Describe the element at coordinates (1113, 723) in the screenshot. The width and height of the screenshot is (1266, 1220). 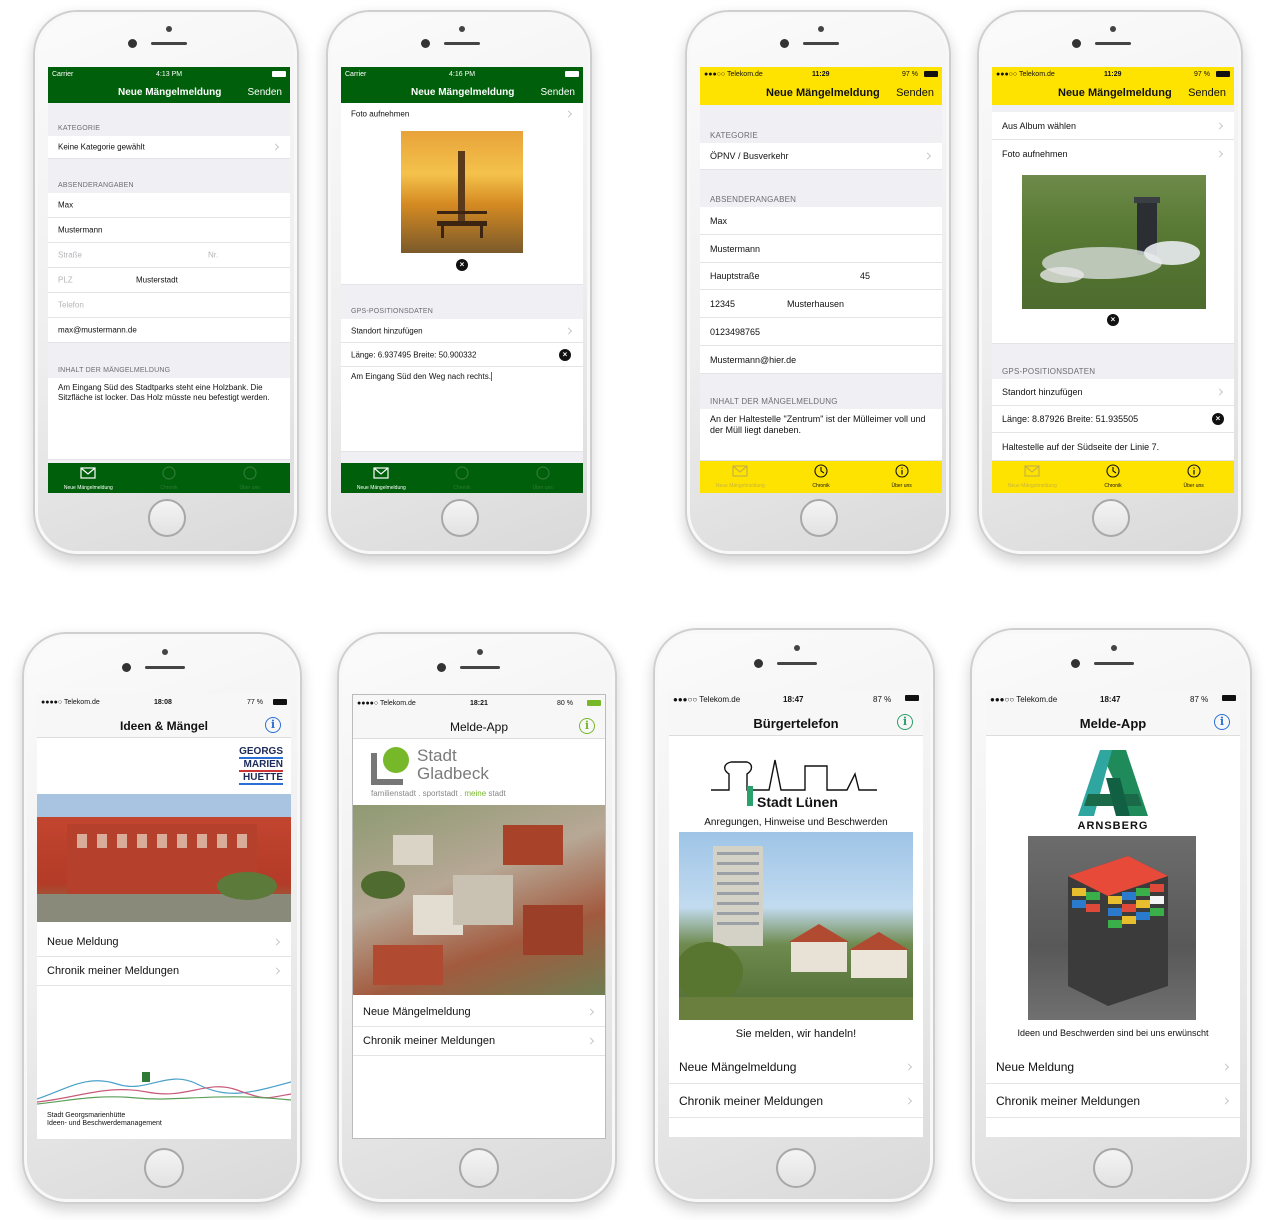
I see `nav-title: Melde-App` at that location.